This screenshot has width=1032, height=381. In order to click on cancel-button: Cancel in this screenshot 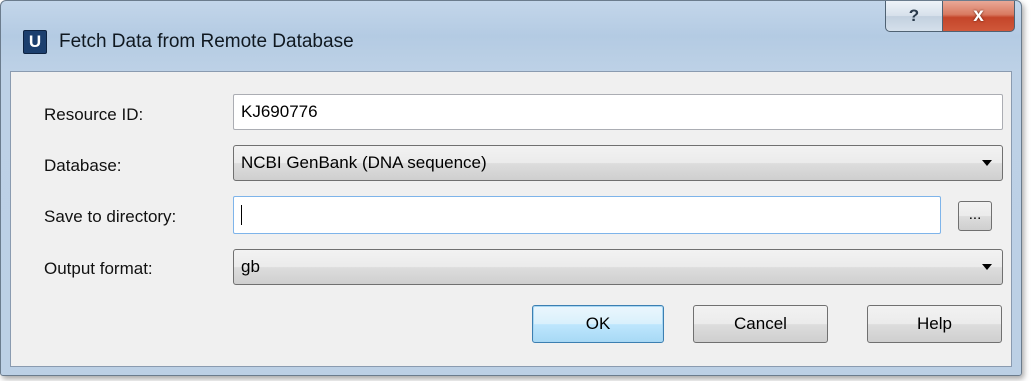, I will do `click(760, 324)`.